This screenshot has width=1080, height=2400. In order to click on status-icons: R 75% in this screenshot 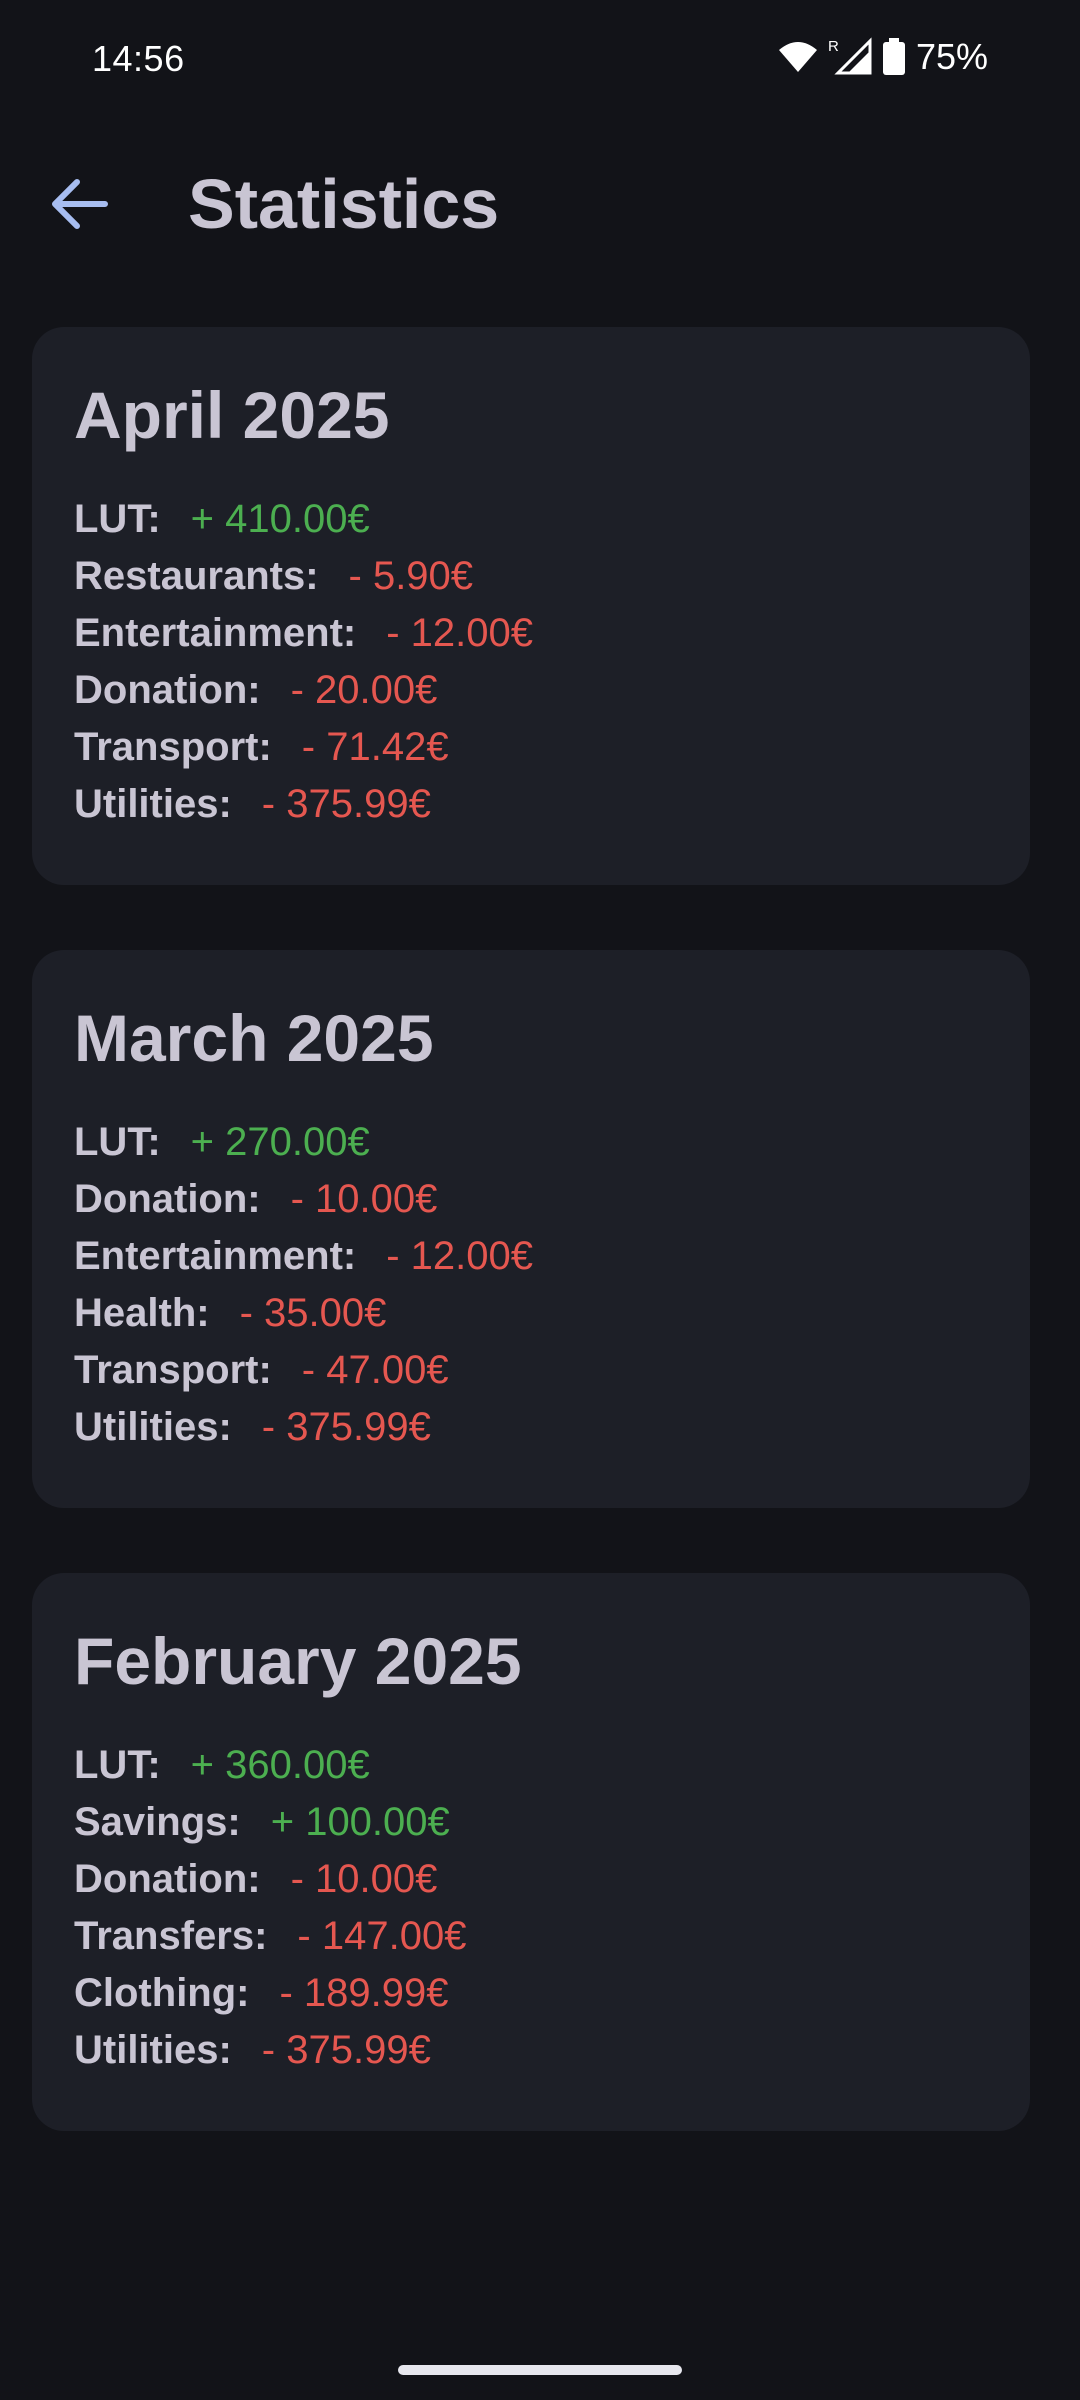, I will do `click(883, 57)`.